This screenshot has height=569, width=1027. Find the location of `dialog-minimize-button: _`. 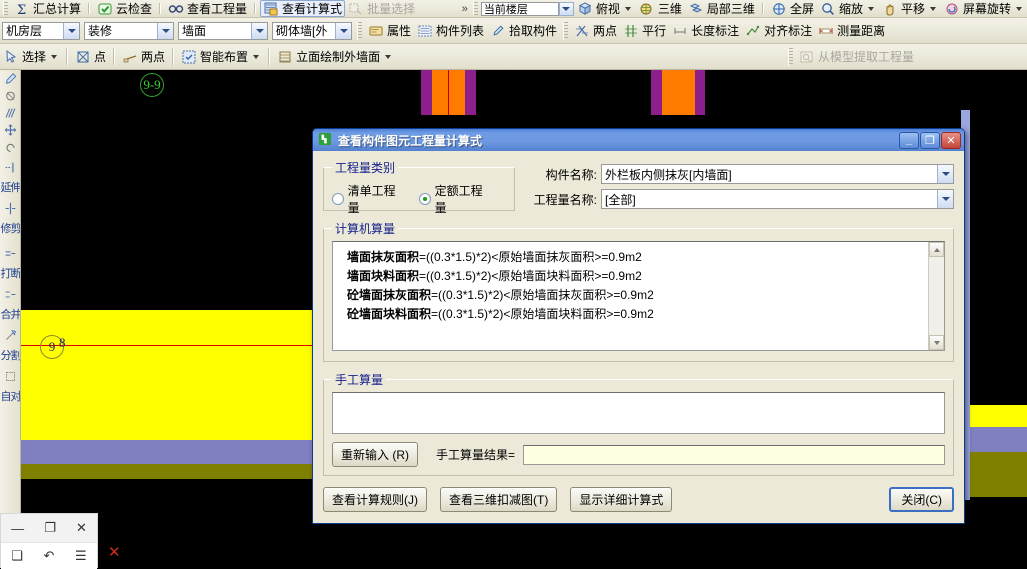

dialog-minimize-button: _ is located at coordinates (909, 140).